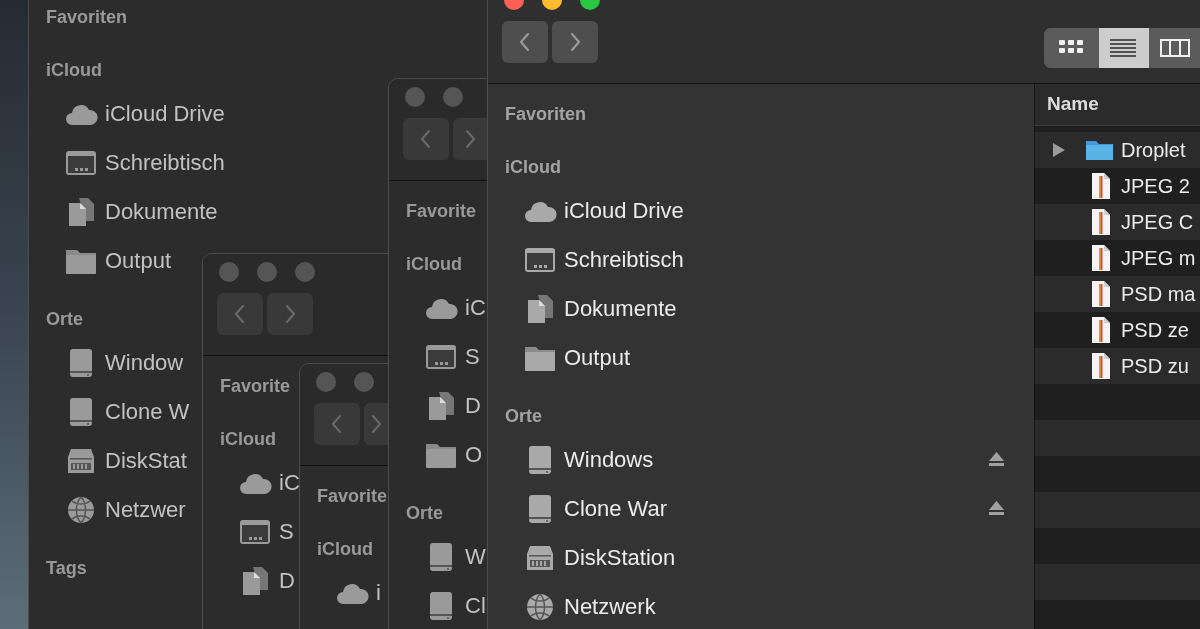 The image size is (1200, 629). I want to click on sidebar-item: Window, so click(124, 362).